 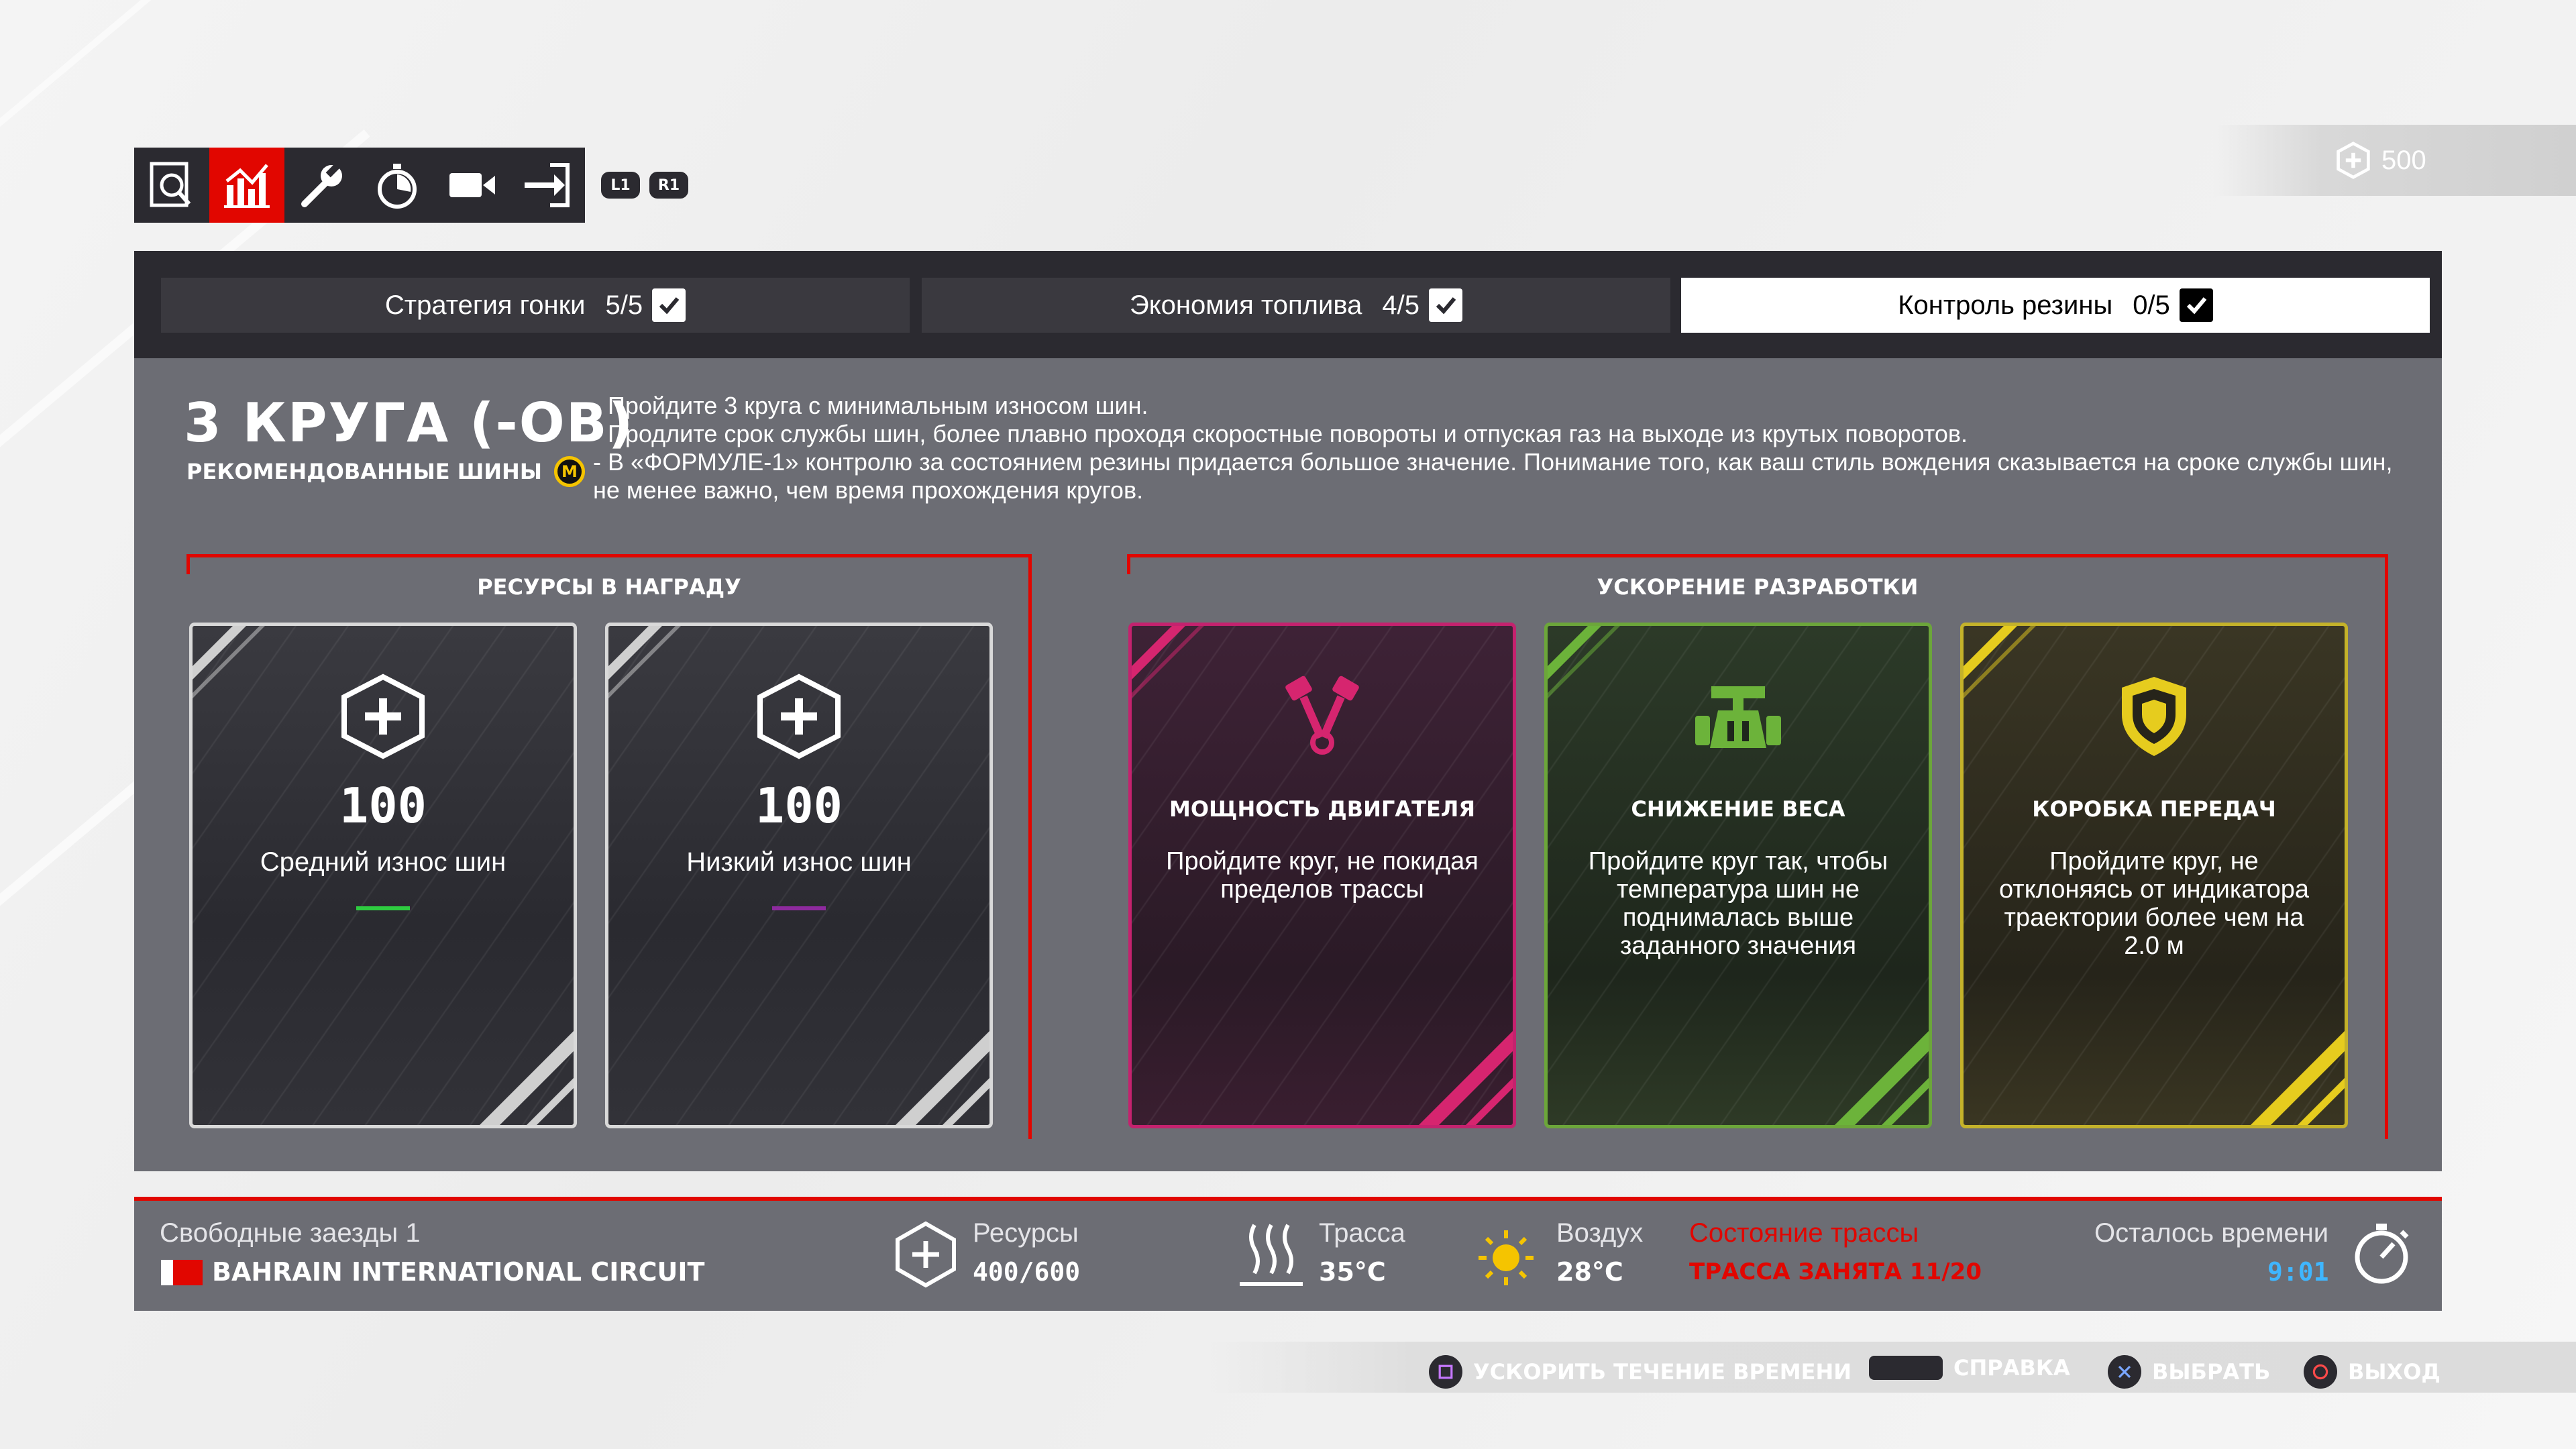 I want to click on toolbar-item-setup, so click(x=322, y=185).